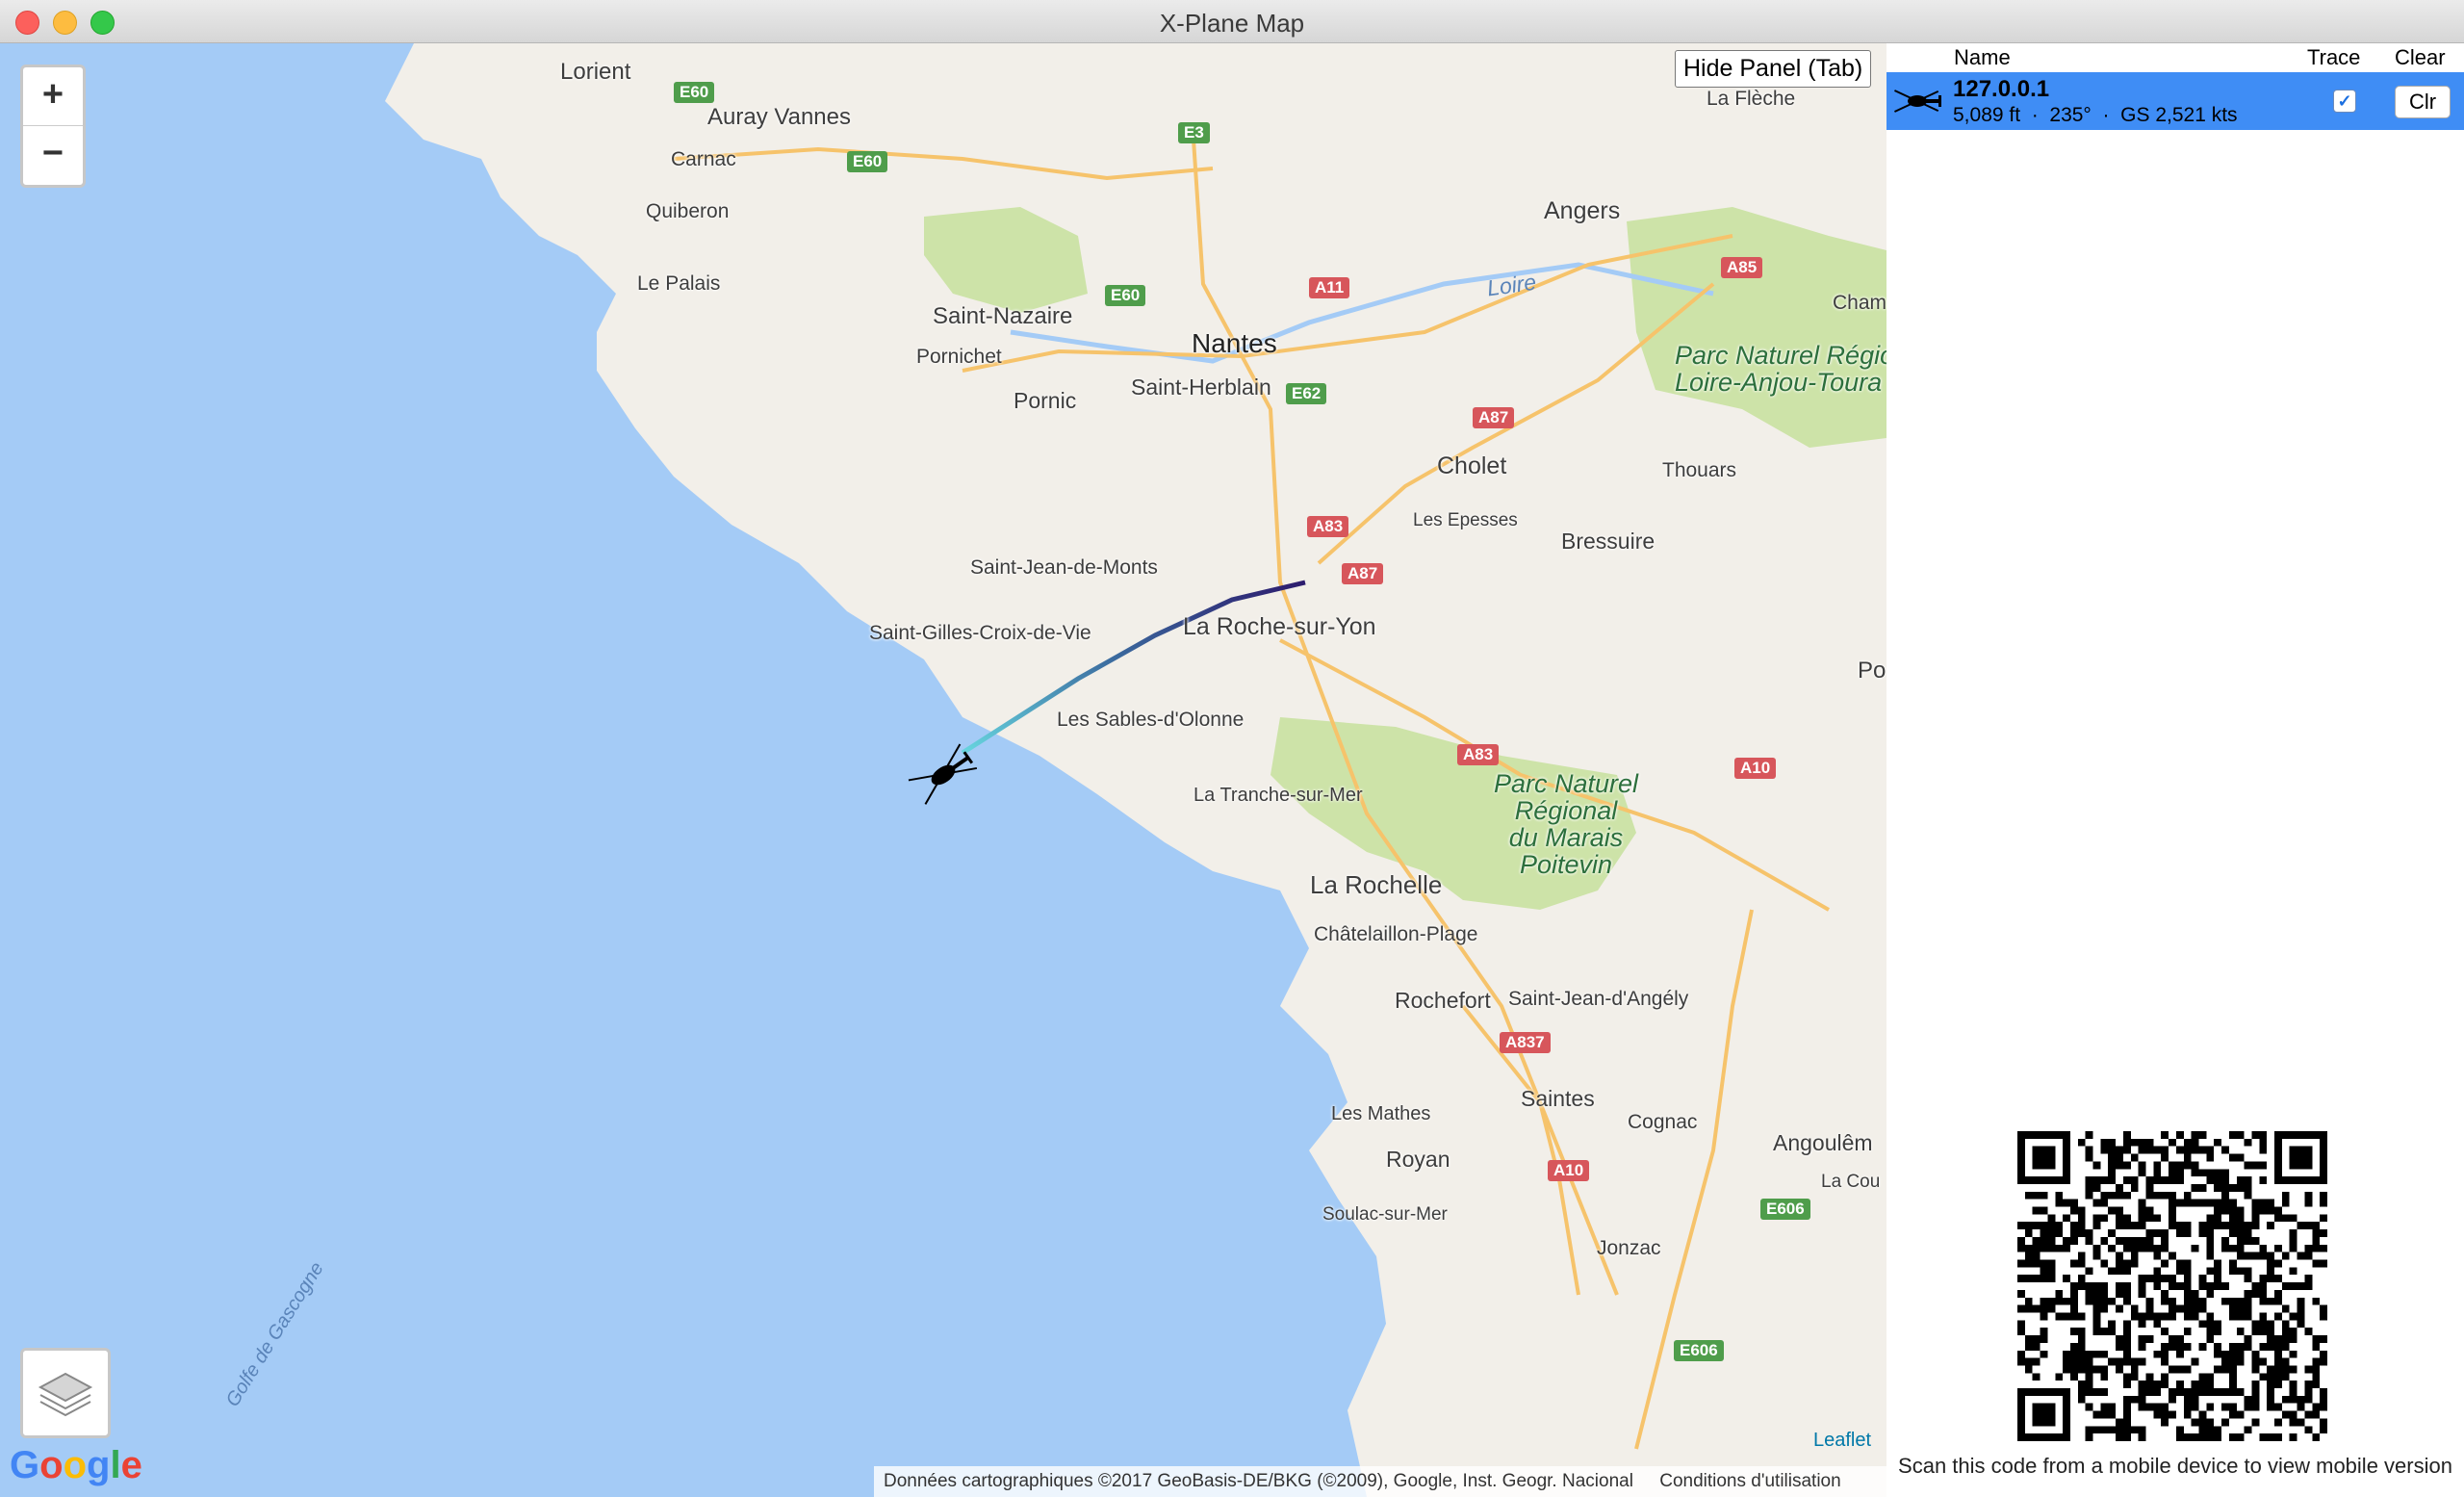  Describe the element at coordinates (1872, 671) in the screenshot. I see `place-label: Po` at that location.